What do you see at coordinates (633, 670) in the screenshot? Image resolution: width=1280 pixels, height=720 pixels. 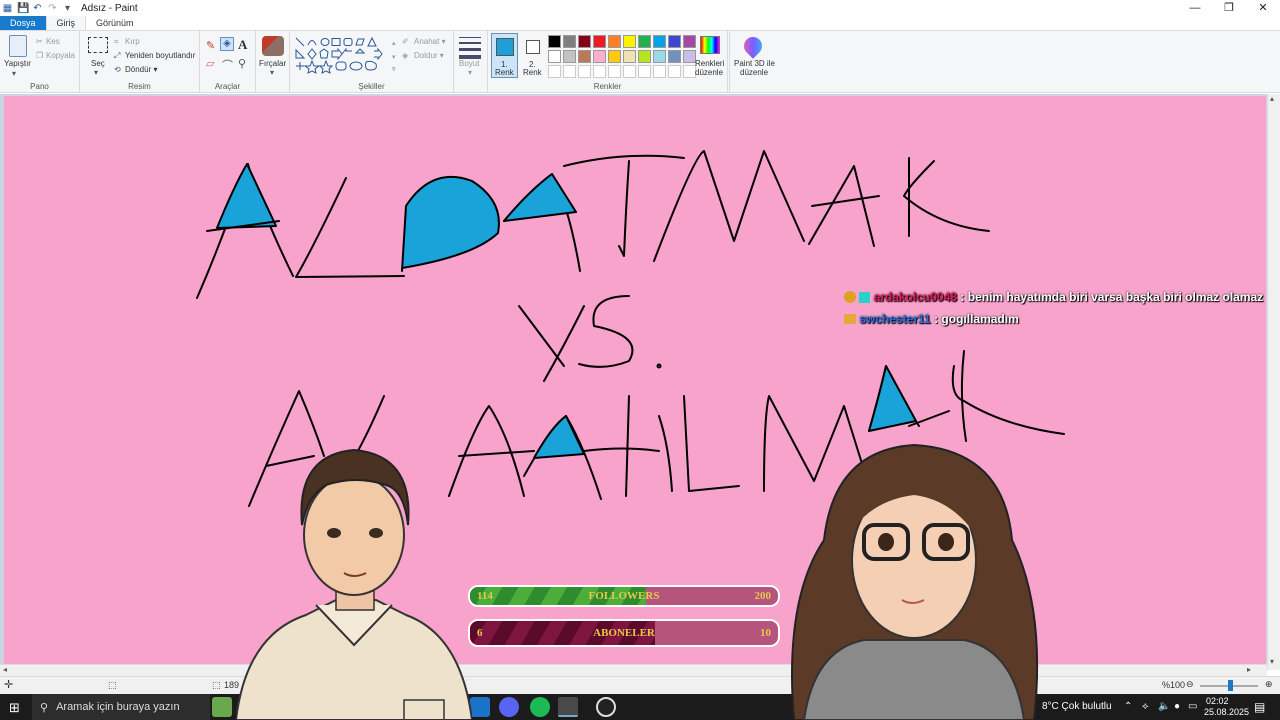 I see `horizontal-scrollbar: ◂ ▸` at bounding box center [633, 670].